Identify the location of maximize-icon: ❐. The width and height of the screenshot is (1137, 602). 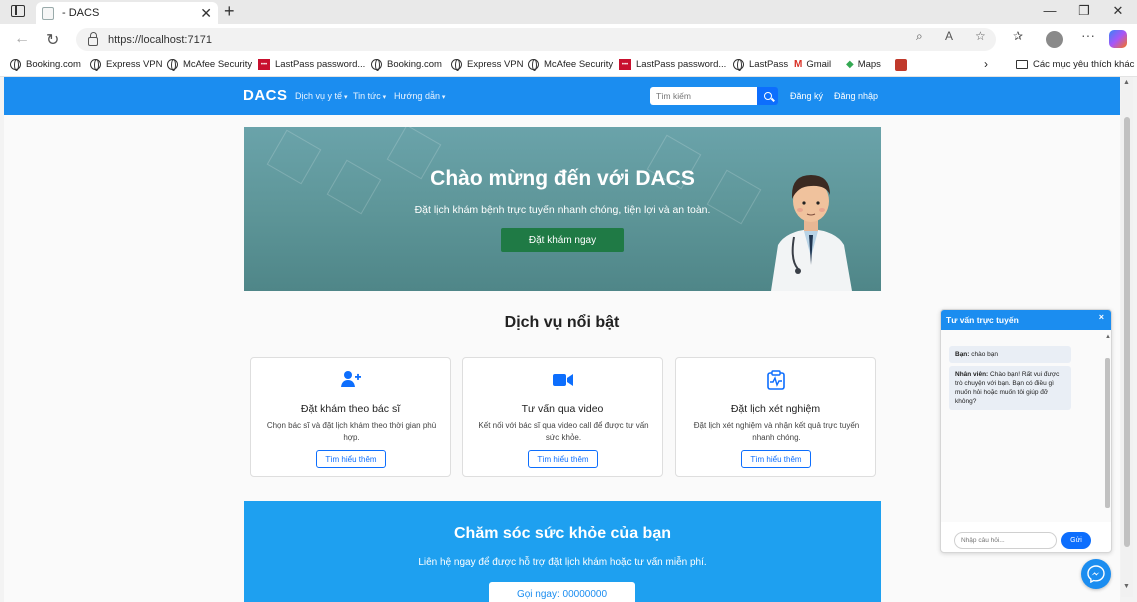
(1084, 11).